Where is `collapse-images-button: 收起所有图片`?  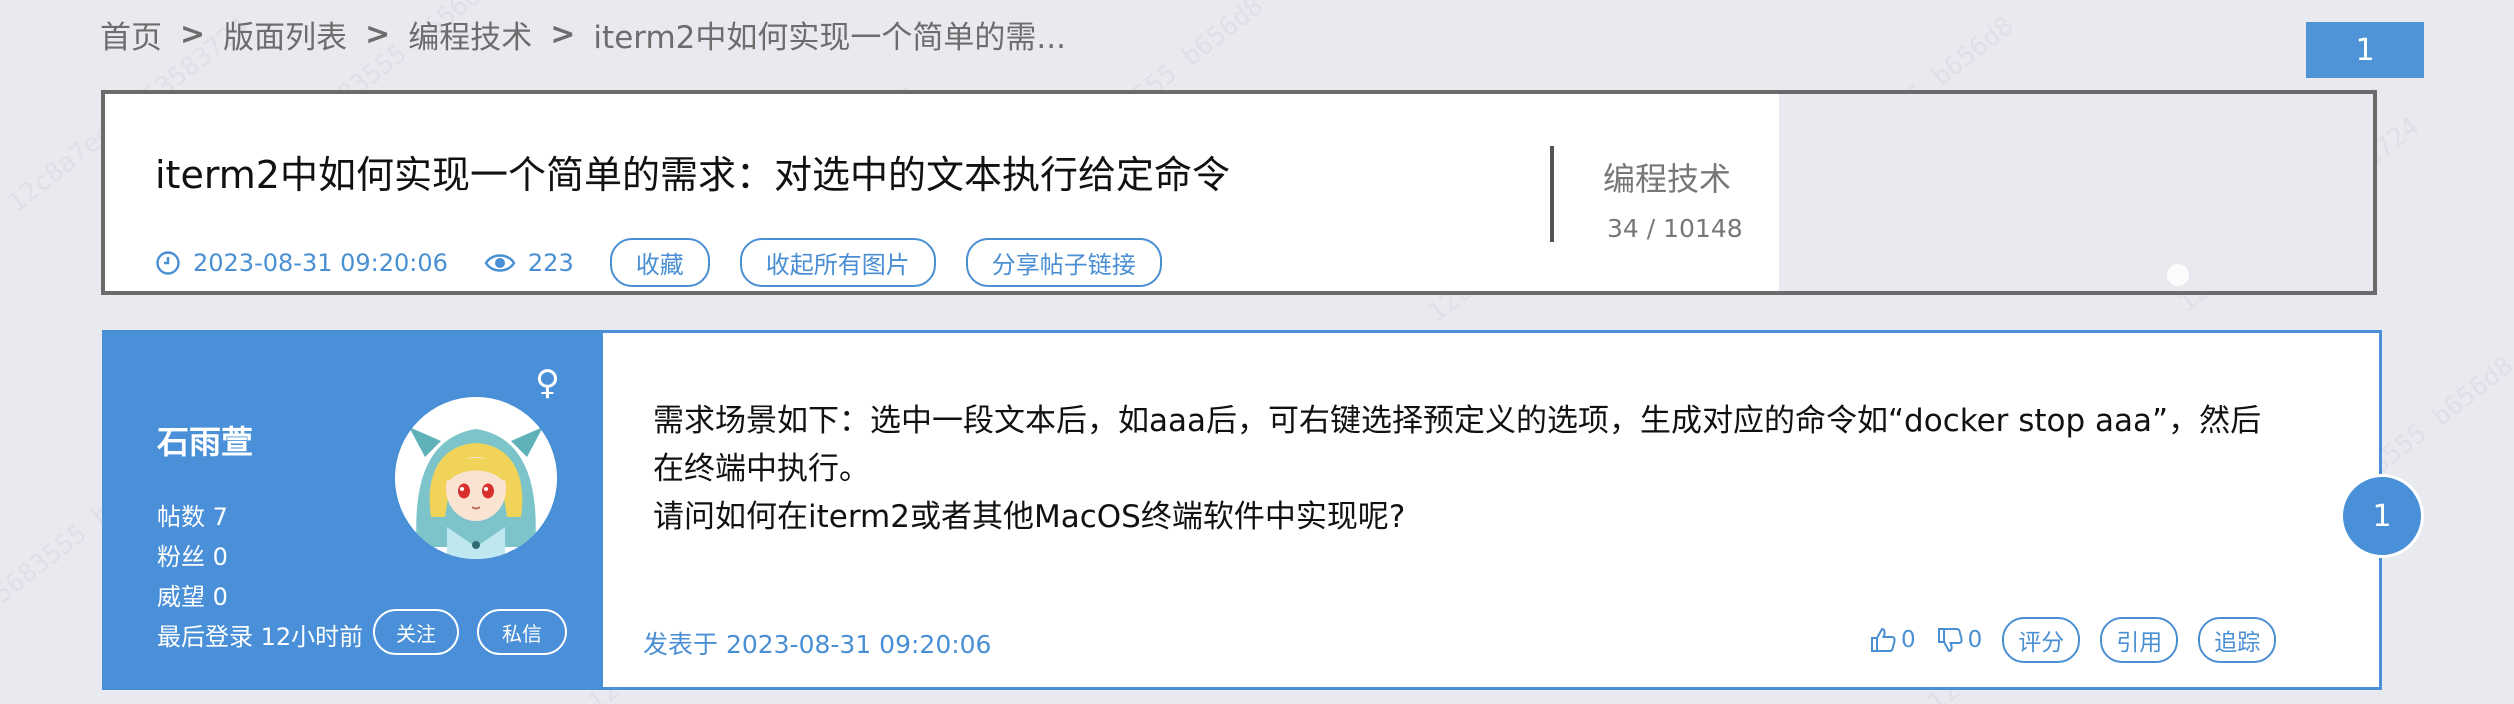
collapse-images-button: 收起所有图片 is located at coordinates (837, 262).